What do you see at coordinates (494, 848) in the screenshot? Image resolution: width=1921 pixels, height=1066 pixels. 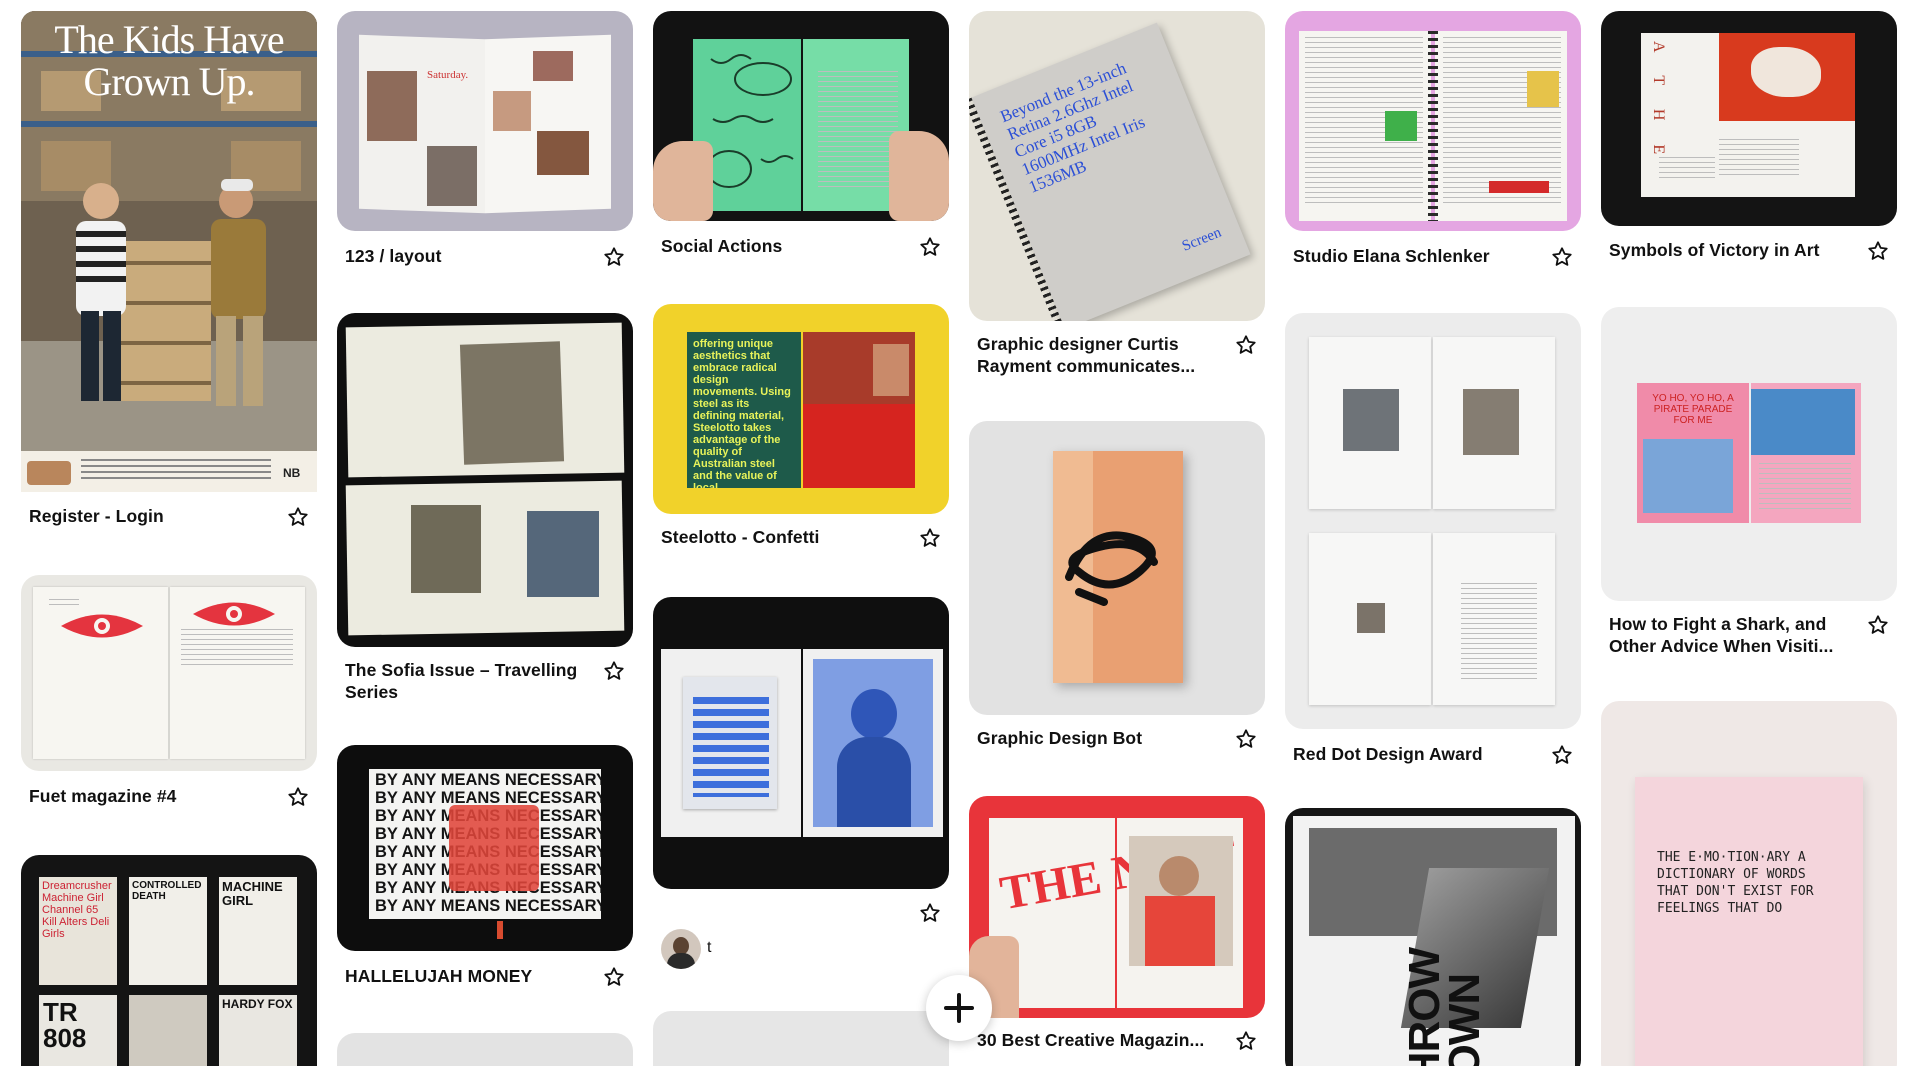 I see `red-illustration` at bounding box center [494, 848].